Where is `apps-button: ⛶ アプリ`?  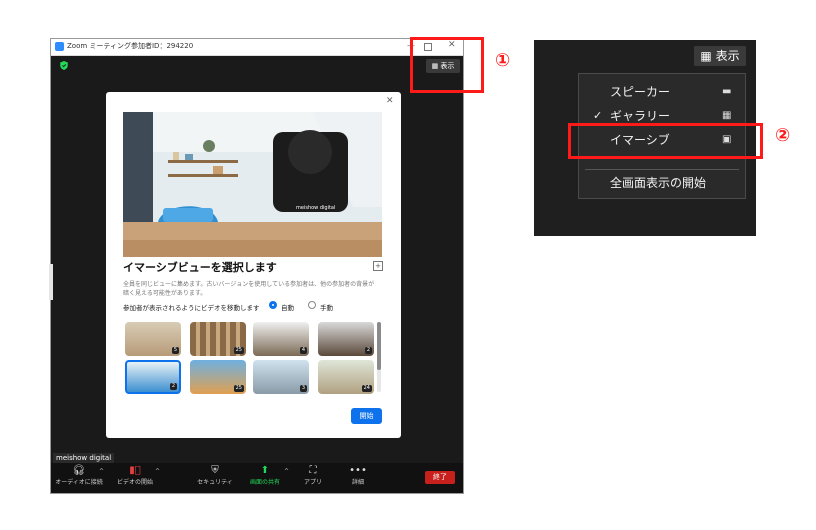 apps-button: ⛶ アプリ is located at coordinates (313, 475).